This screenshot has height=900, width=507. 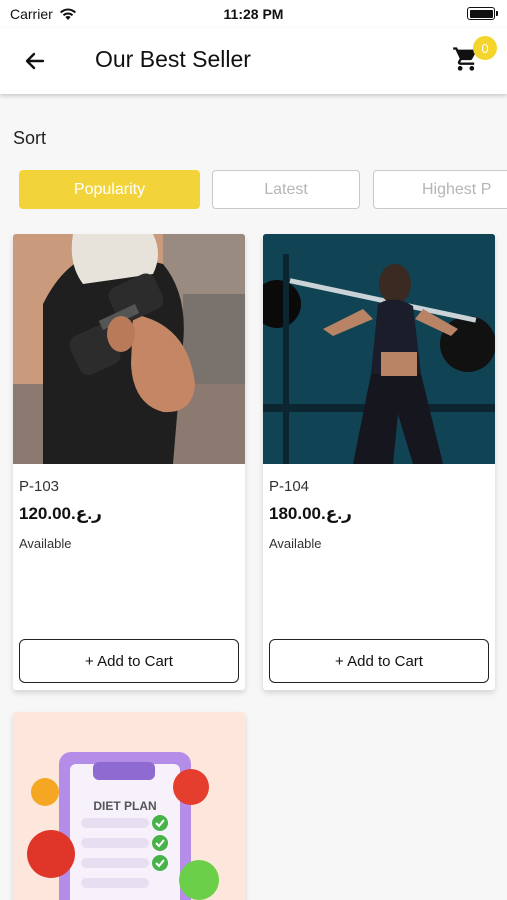 I want to click on battery-icon, so click(x=482, y=13).